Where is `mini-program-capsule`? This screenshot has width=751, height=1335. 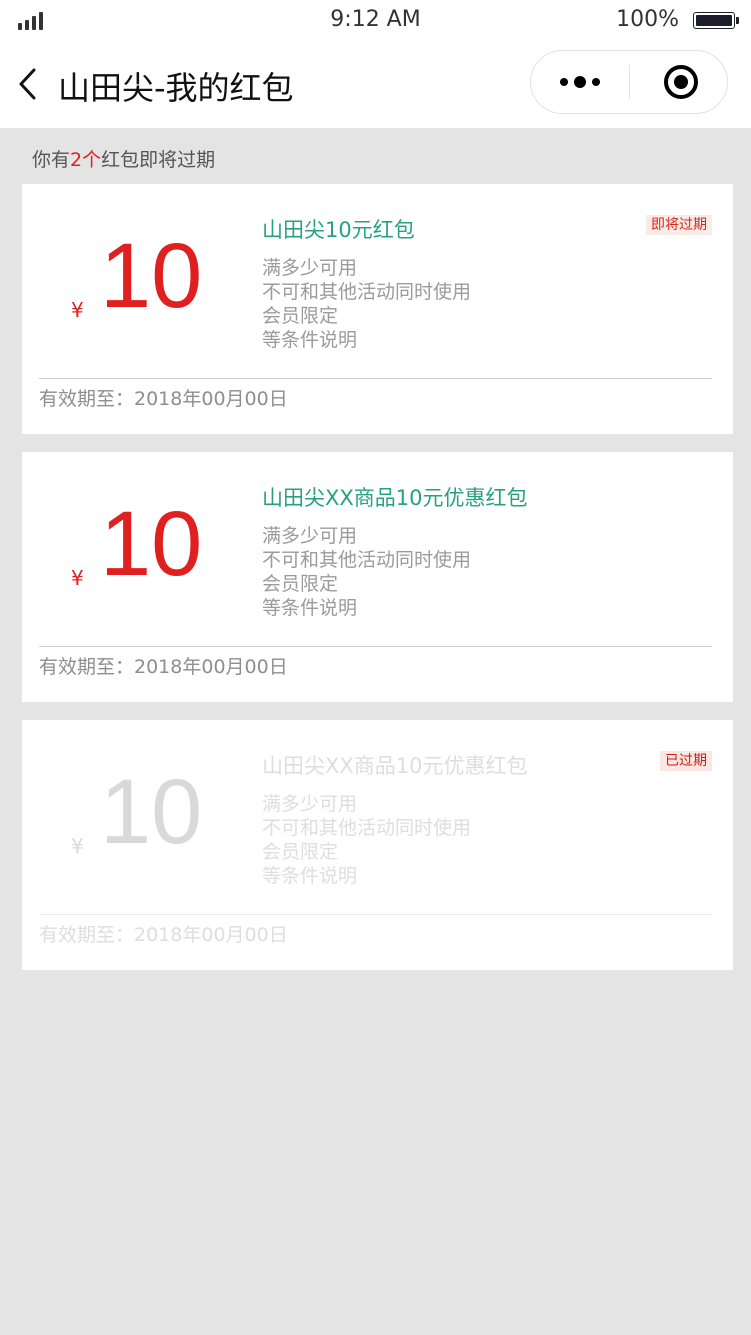
mini-program-capsule is located at coordinates (629, 82).